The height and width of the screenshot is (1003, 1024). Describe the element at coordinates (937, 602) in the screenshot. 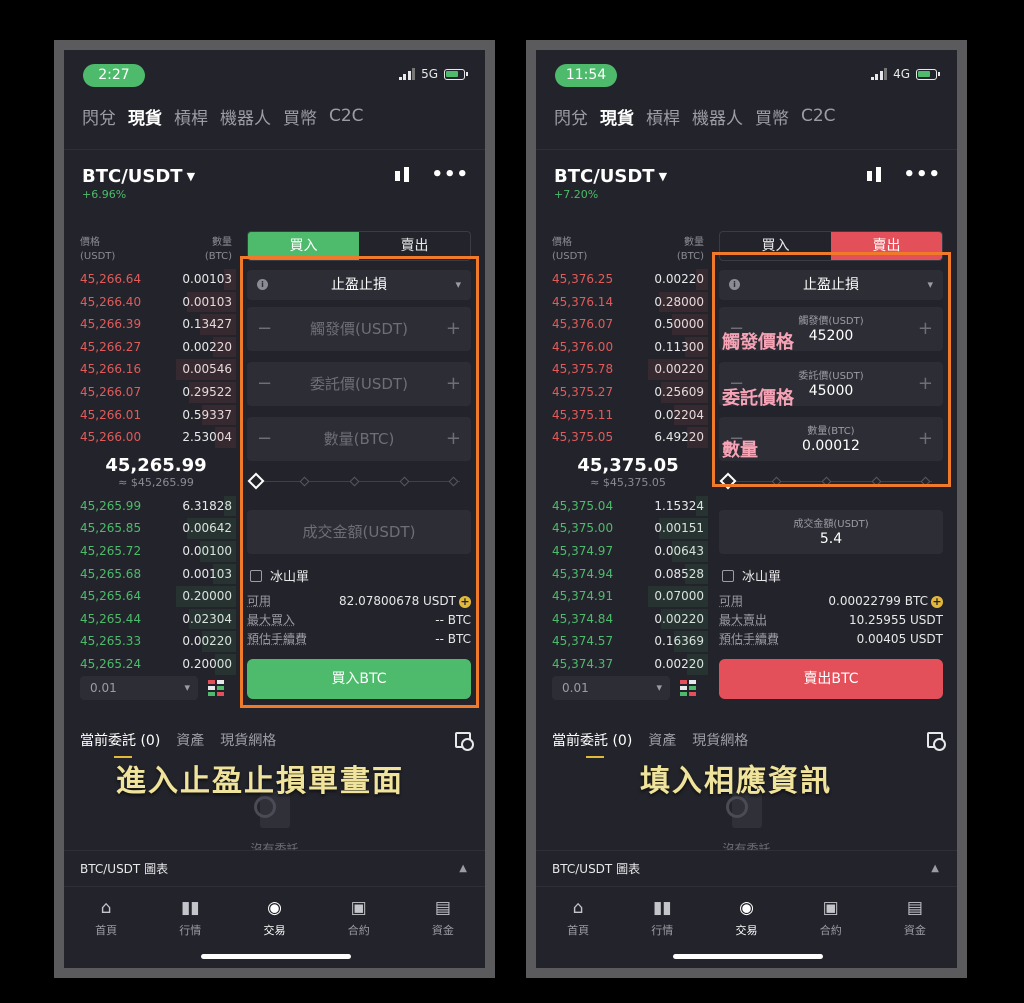

I see `add-funds-icon: +` at that location.